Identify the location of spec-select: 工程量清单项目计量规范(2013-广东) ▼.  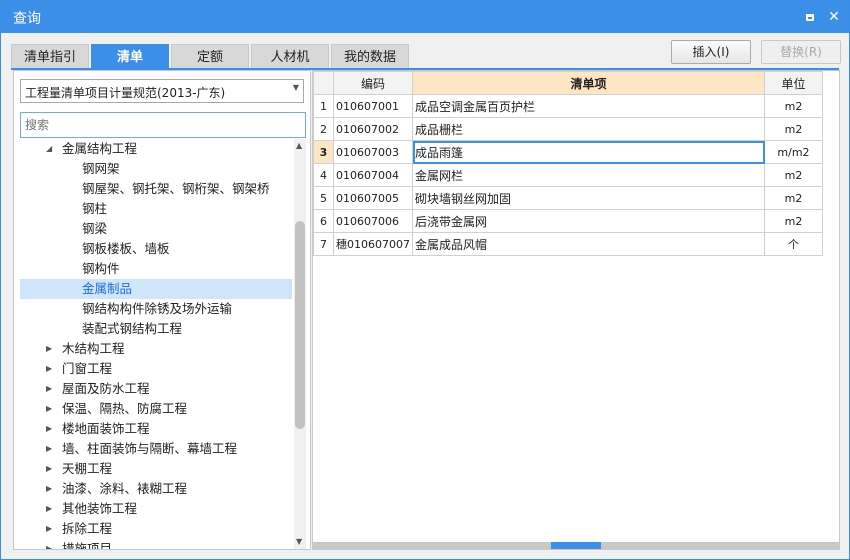
(162, 91).